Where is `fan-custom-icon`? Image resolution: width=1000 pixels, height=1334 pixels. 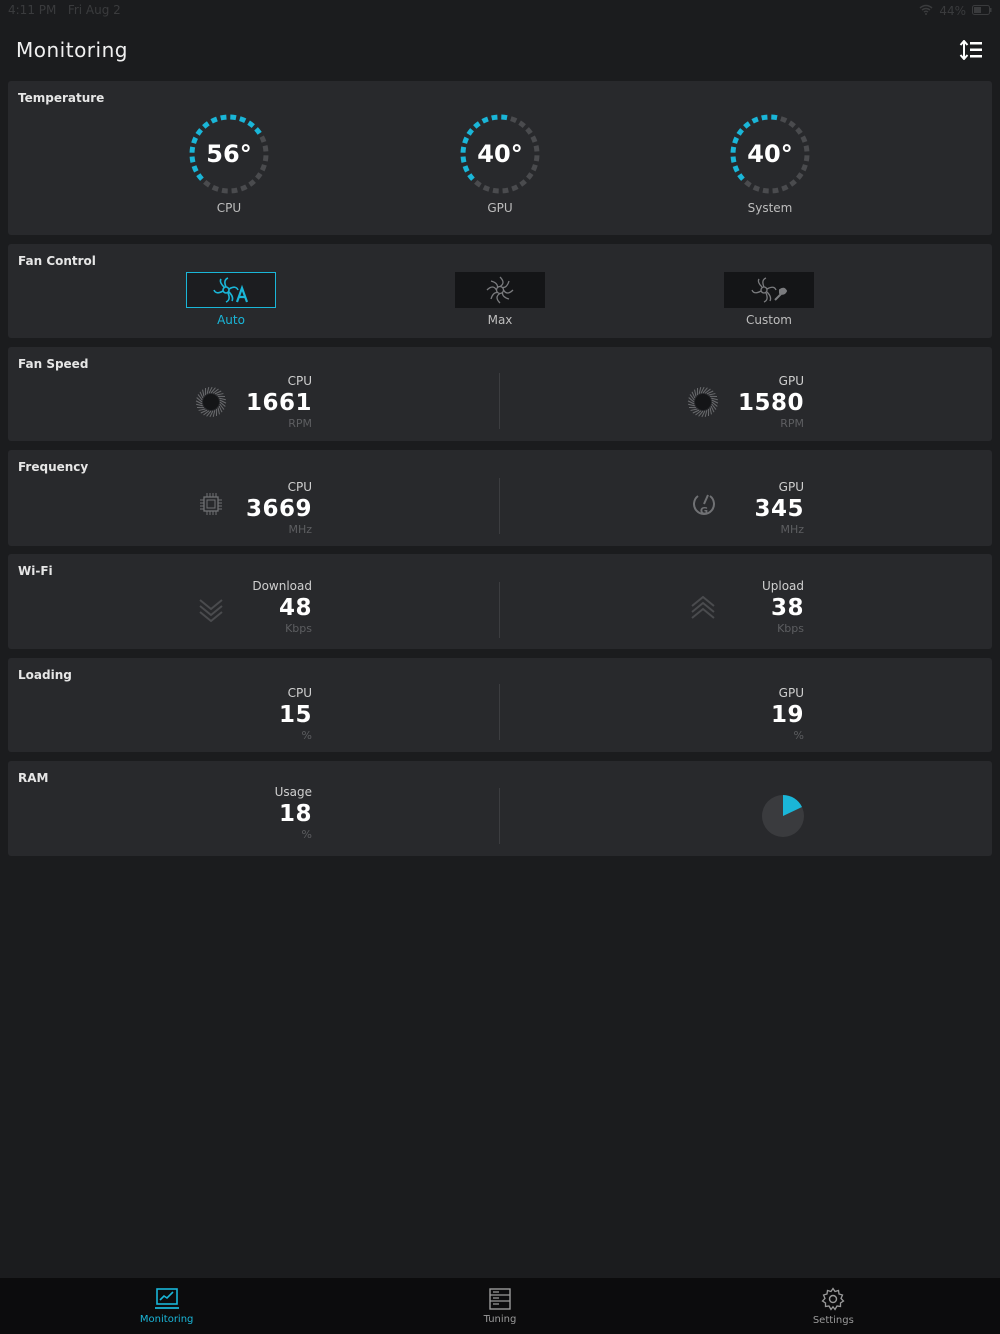 fan-custom-icon is located at coordinates (769, 290).